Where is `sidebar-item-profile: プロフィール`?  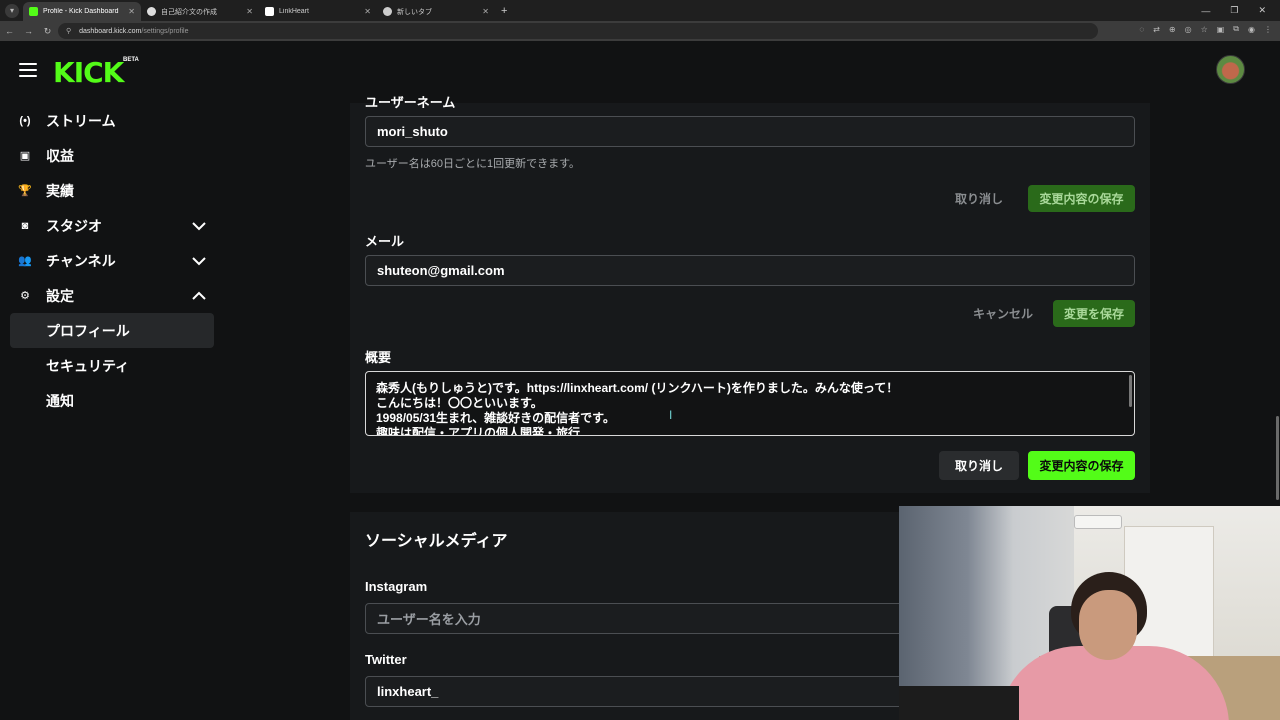
sidebar-item-profile: プロフィール is located at coordinates (112, 330).